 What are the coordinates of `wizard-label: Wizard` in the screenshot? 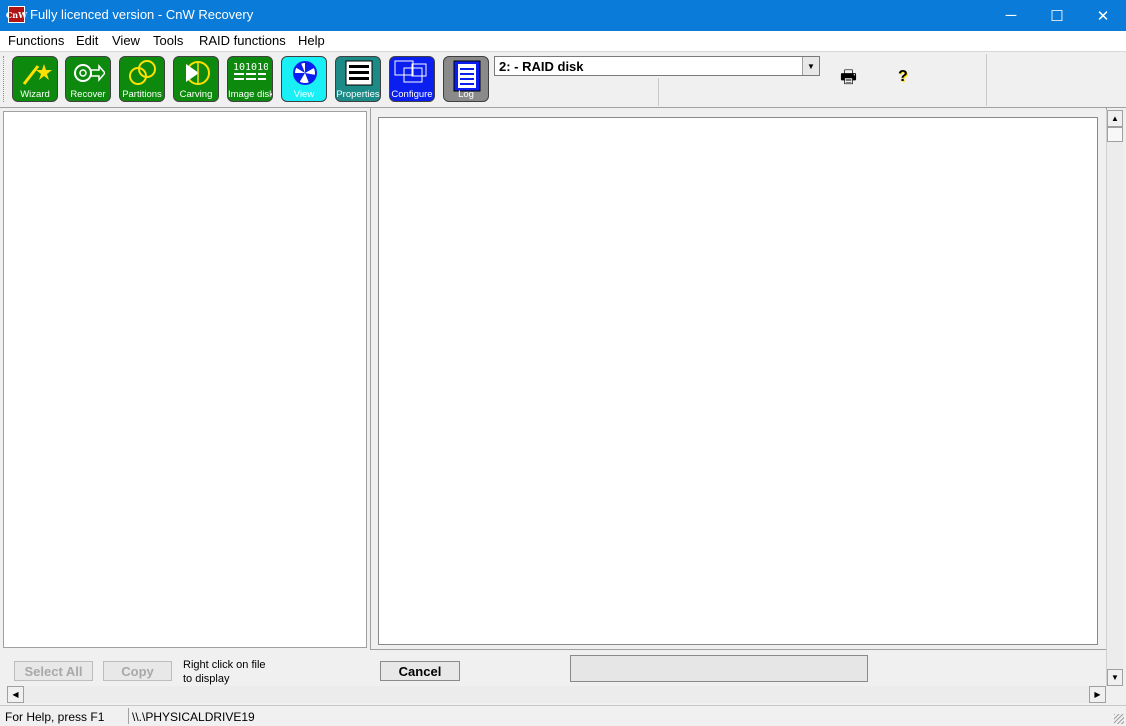 It's located at (35, 94).